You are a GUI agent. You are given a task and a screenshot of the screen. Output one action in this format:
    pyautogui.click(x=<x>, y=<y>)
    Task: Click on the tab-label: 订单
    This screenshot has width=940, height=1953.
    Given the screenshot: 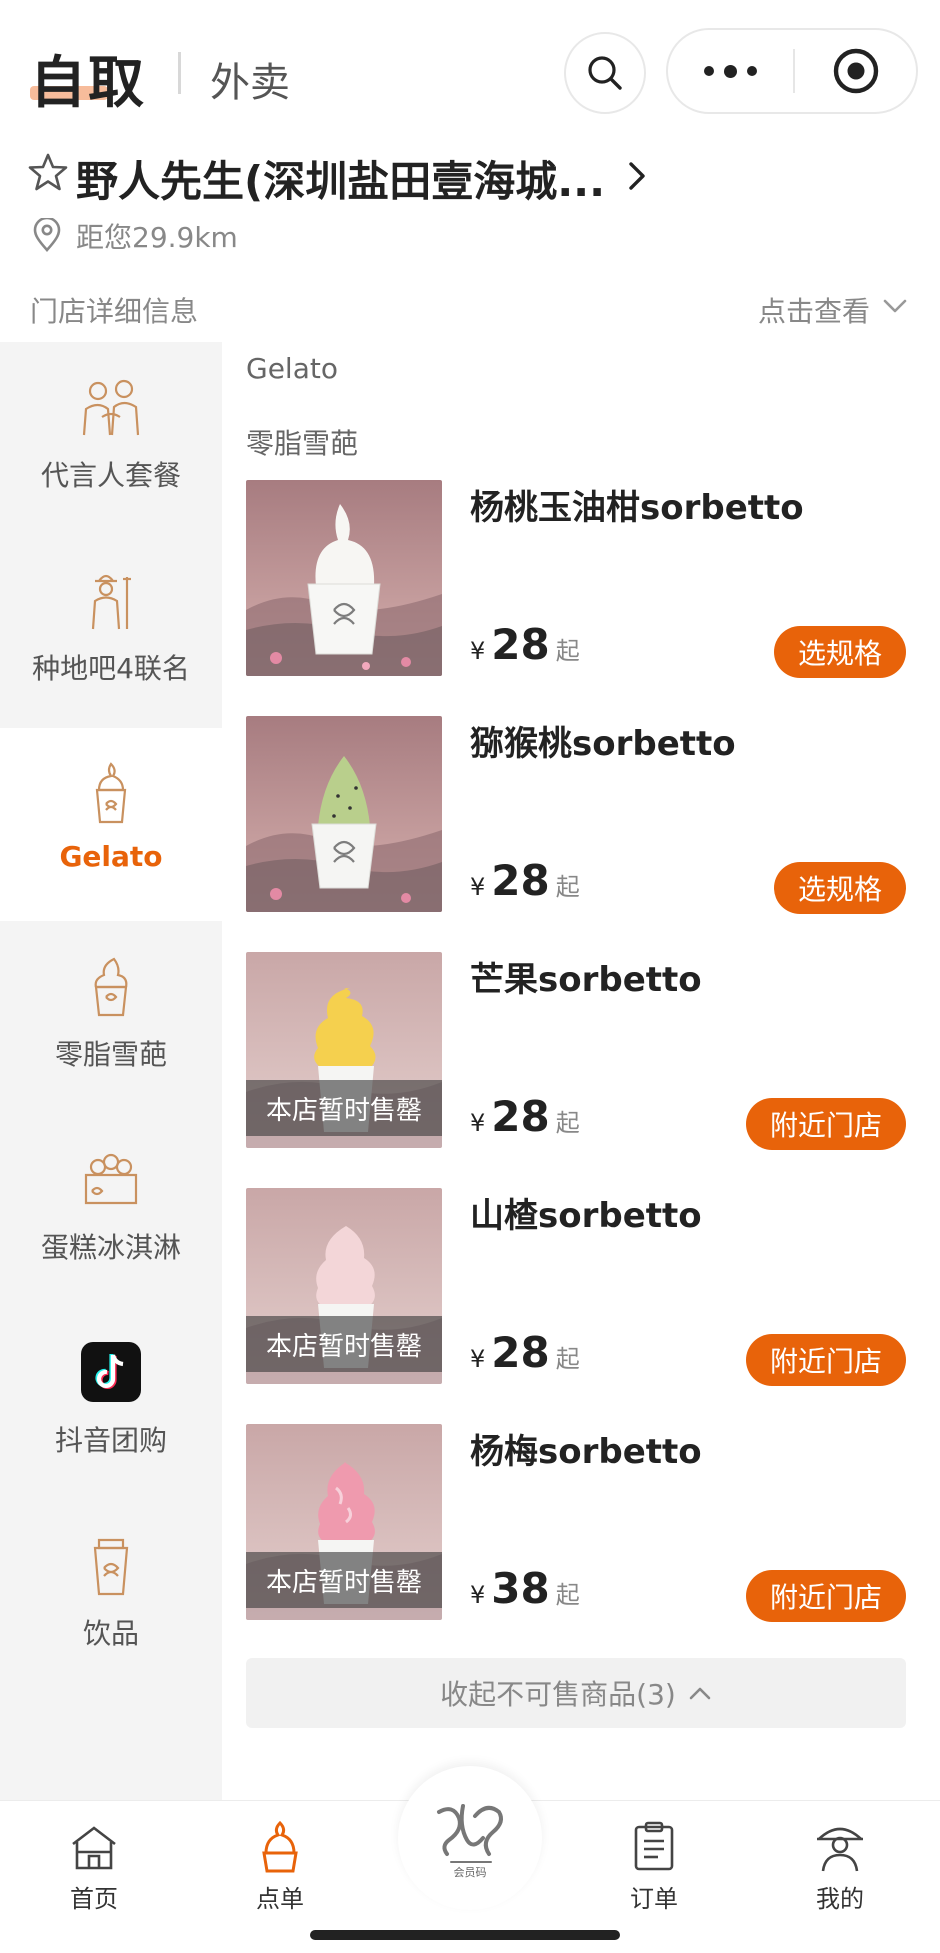 What is the action you would take?
    pyautogui.click(x=654, y=1899)
    